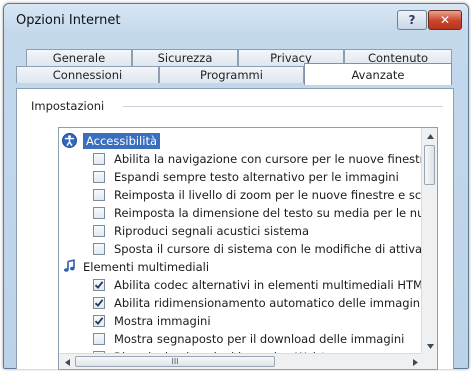 The image size is (471, 371). I want to click on horizontal-scrollbar: III, so click(241, 361).